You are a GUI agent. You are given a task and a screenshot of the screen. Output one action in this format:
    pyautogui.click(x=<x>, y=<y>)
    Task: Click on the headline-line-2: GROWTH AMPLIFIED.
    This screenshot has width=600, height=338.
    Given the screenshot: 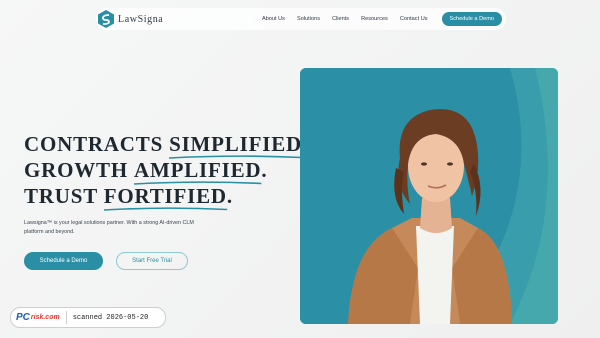 What is the action you would take?
    pyautogui.click(x=166, y=171)
    